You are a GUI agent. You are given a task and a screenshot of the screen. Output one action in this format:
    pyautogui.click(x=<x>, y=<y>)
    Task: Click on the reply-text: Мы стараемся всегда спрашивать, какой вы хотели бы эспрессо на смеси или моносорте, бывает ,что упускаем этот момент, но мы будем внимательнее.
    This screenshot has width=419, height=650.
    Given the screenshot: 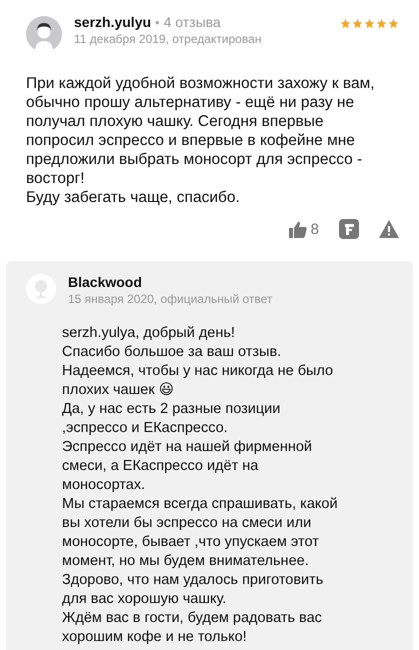 What is the action you would take?
    pyautogui.click(x=200, y=533)
    